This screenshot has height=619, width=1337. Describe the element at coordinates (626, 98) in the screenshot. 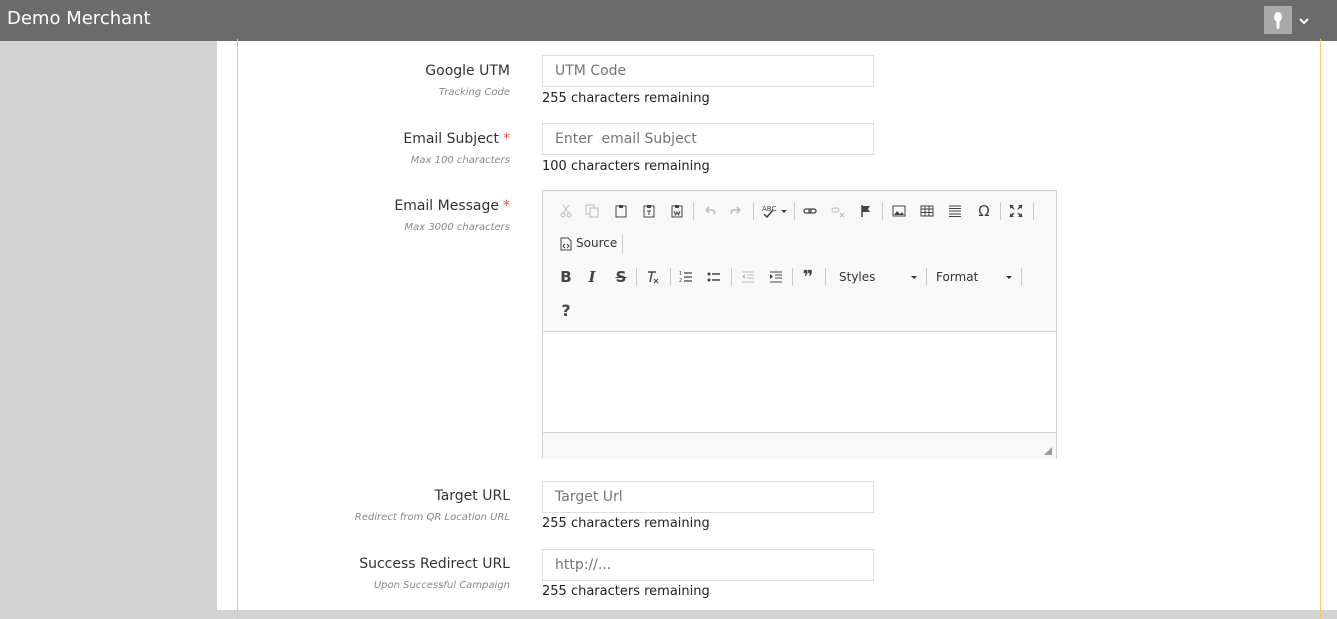

I see `utm-remaining: 255 characters remaining` at that location.